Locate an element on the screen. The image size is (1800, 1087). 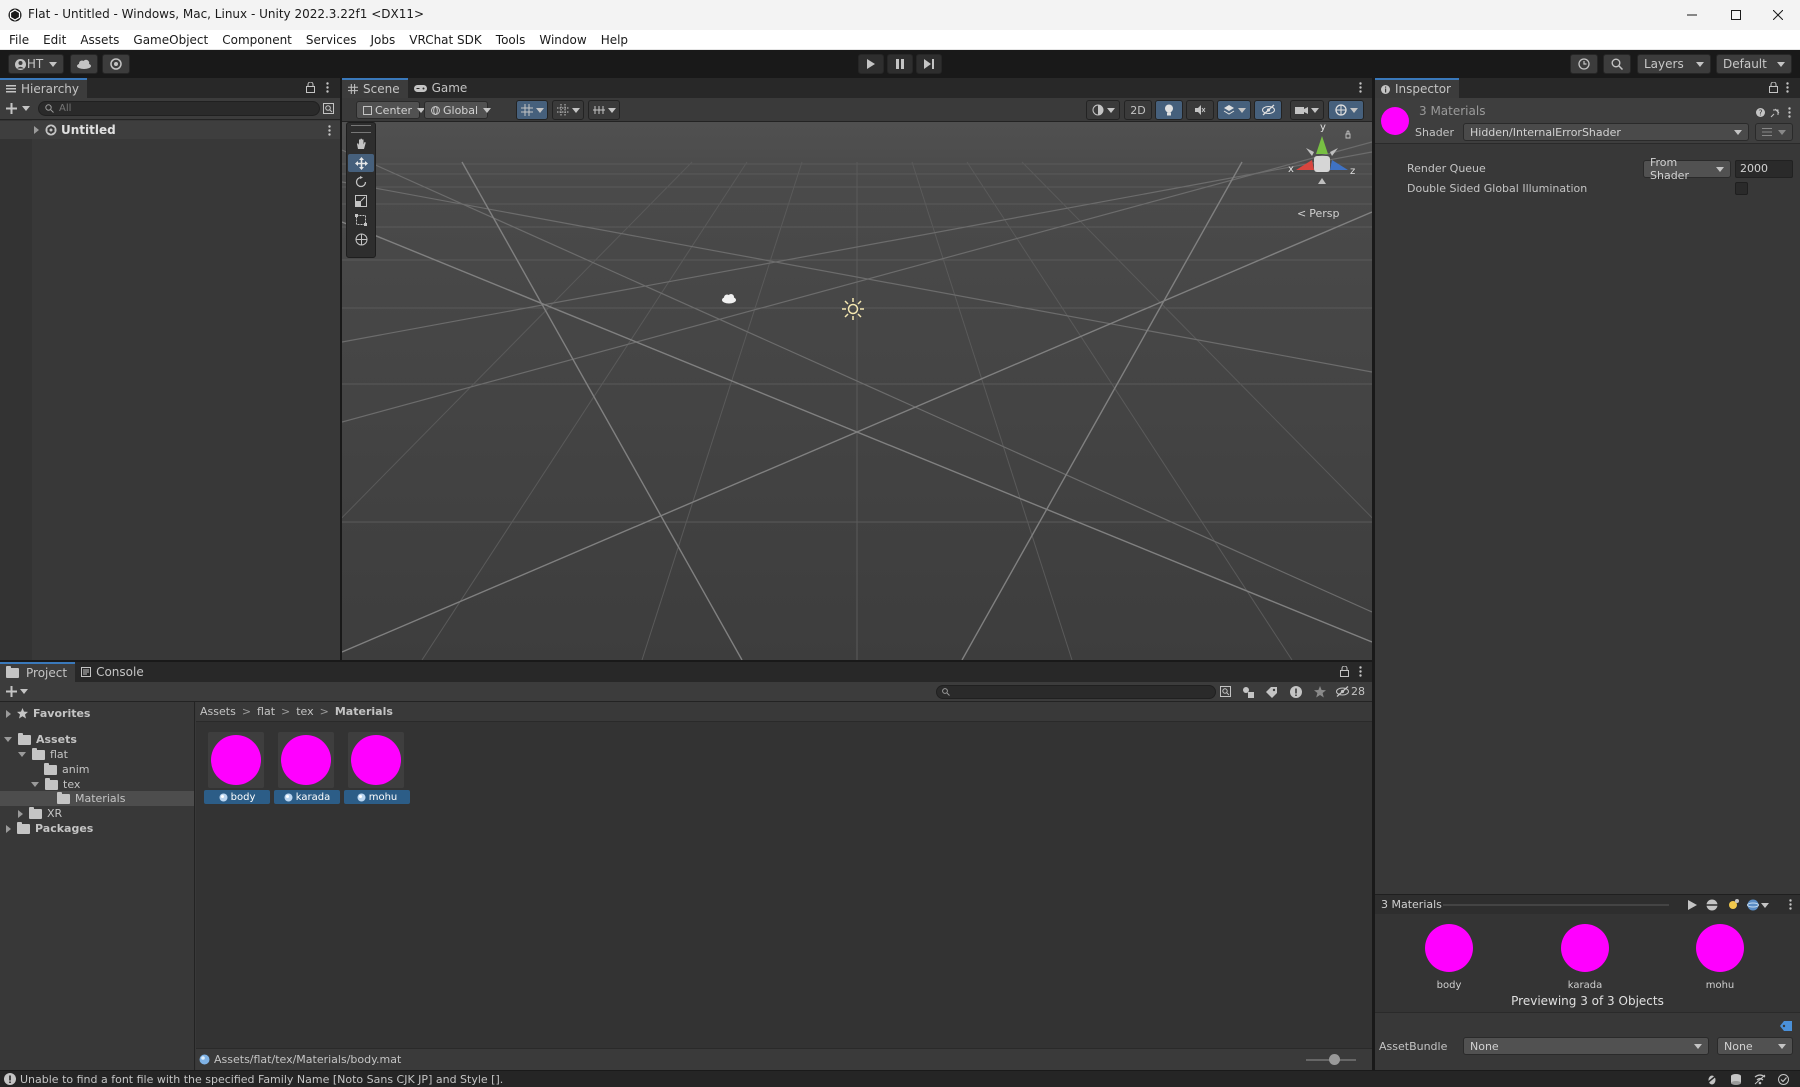
scene-orientation-gizmo is located at coordinates (1322, 164).